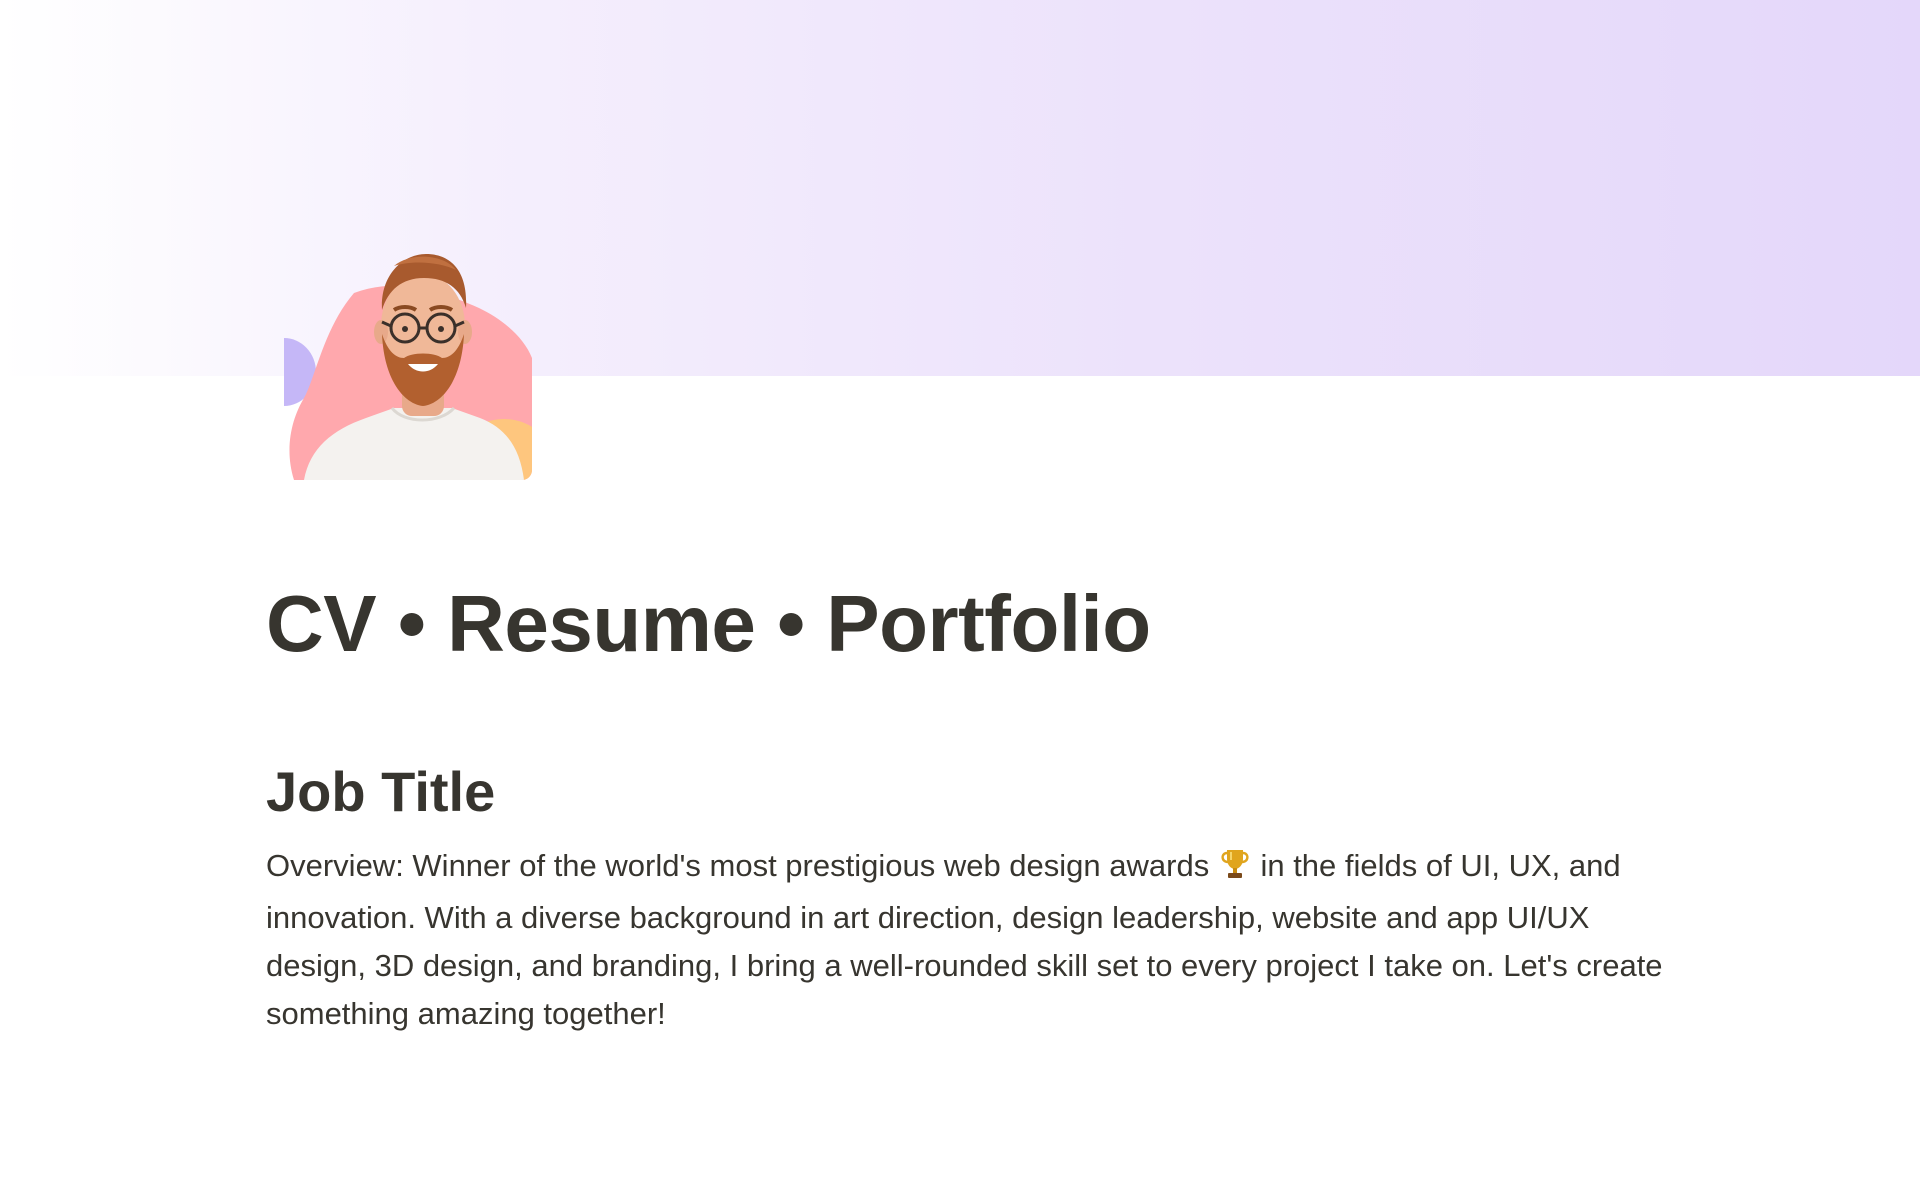 The width and height of the screenshot is (1920, 1200). Describe the element at coordinates (966, 792) in the screenshot. I see `section-heading-job-title: Job Title` at that location.